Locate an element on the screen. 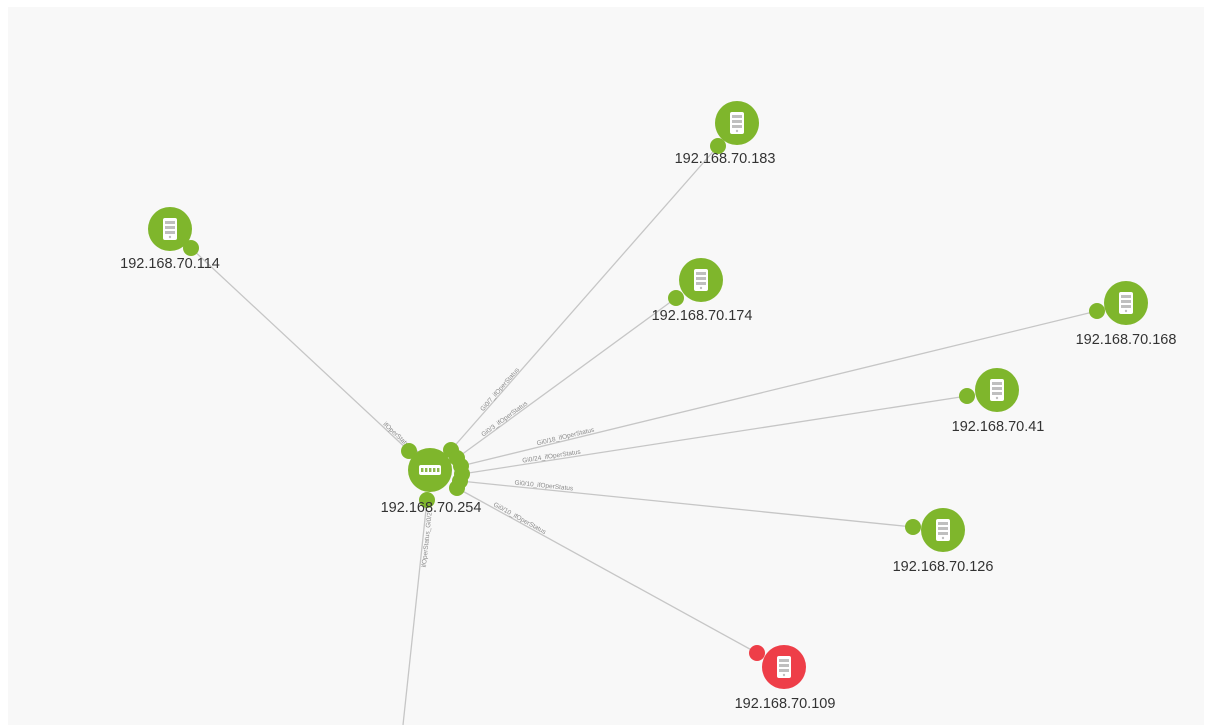 The width and height of the screenshot is (1211, 725). node-label: 192.168.70.114 is located at coordinates (170, 264).